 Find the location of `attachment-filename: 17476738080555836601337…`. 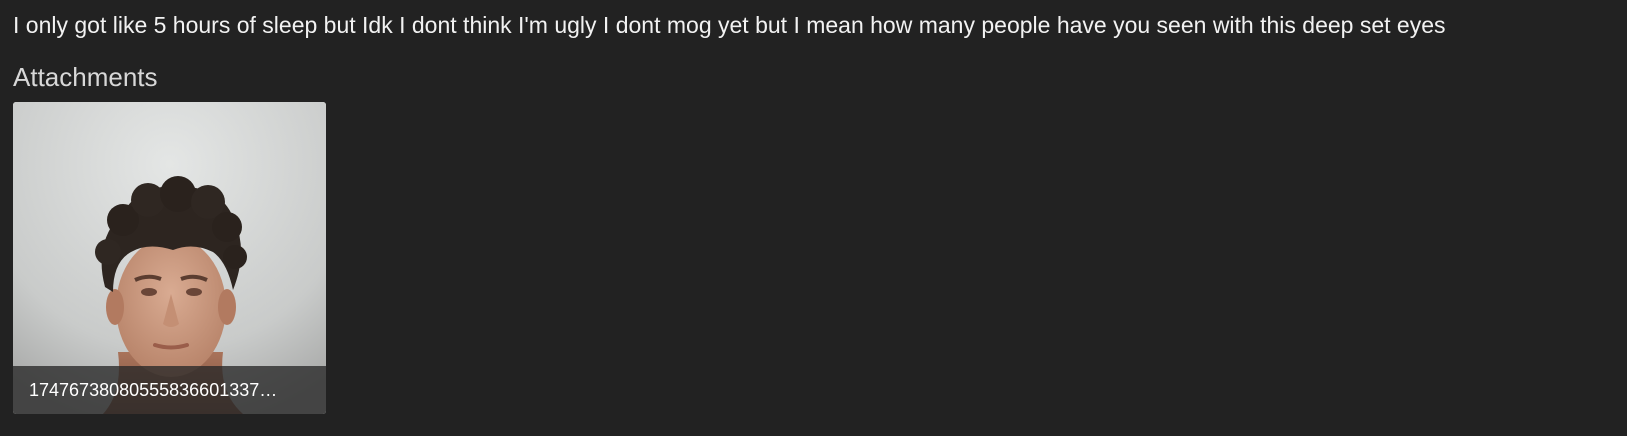

attachment-filename: 17476738080555836601337… is located at coordinates (169, 390).